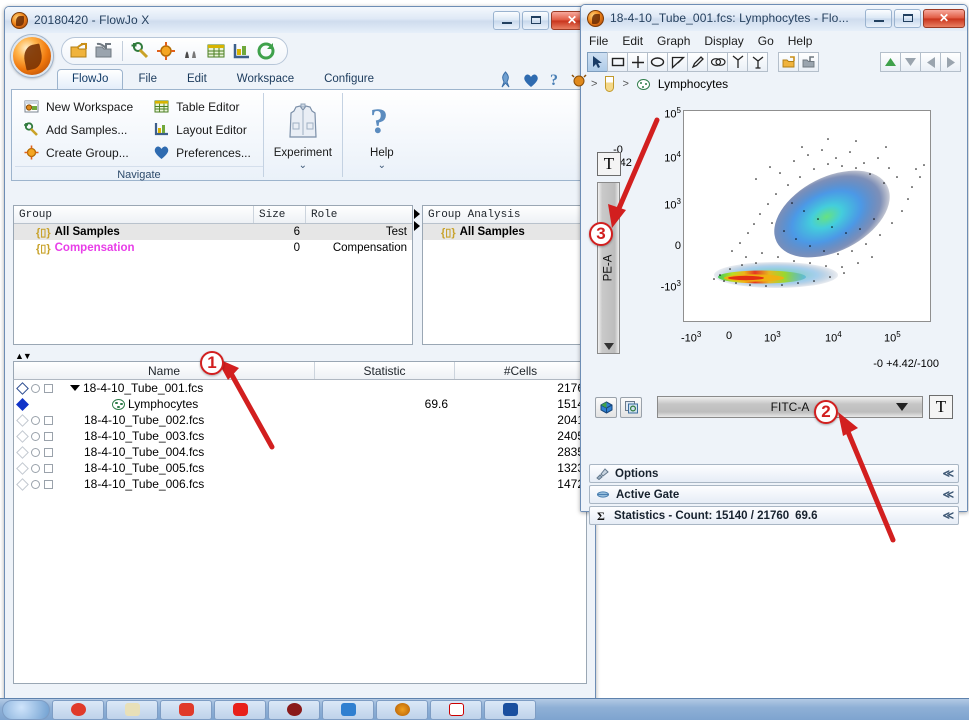 This screenshot has height=720, width=969. I want to click on col-role: Role, so click(358, 214).